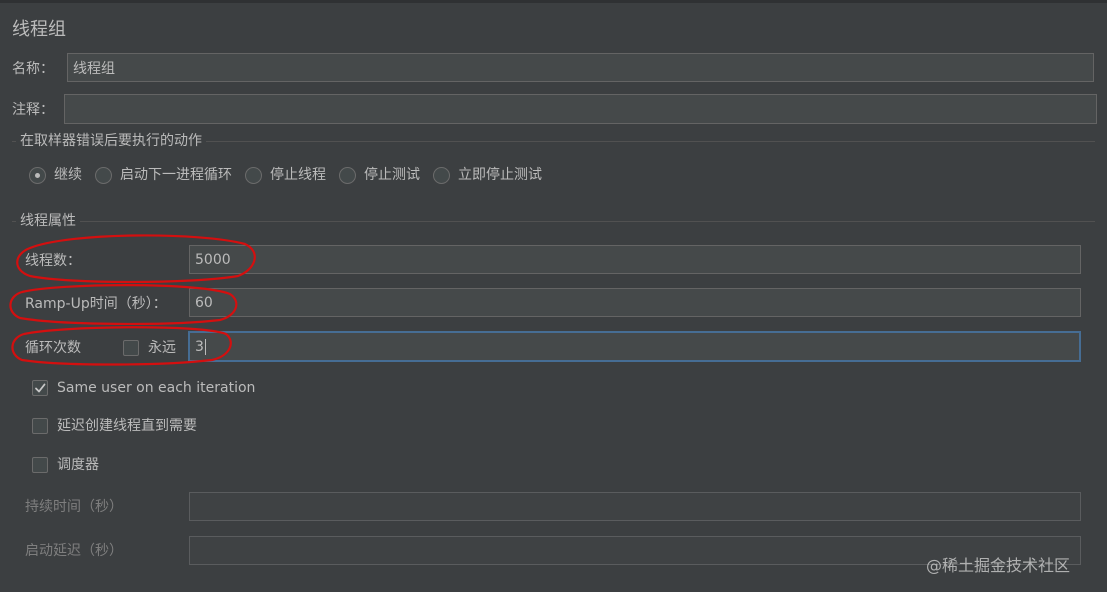 Image resolution: width=1107 pixels, height=592 pixels. I want to click on red-annotation-overlay, so click(132, 300).